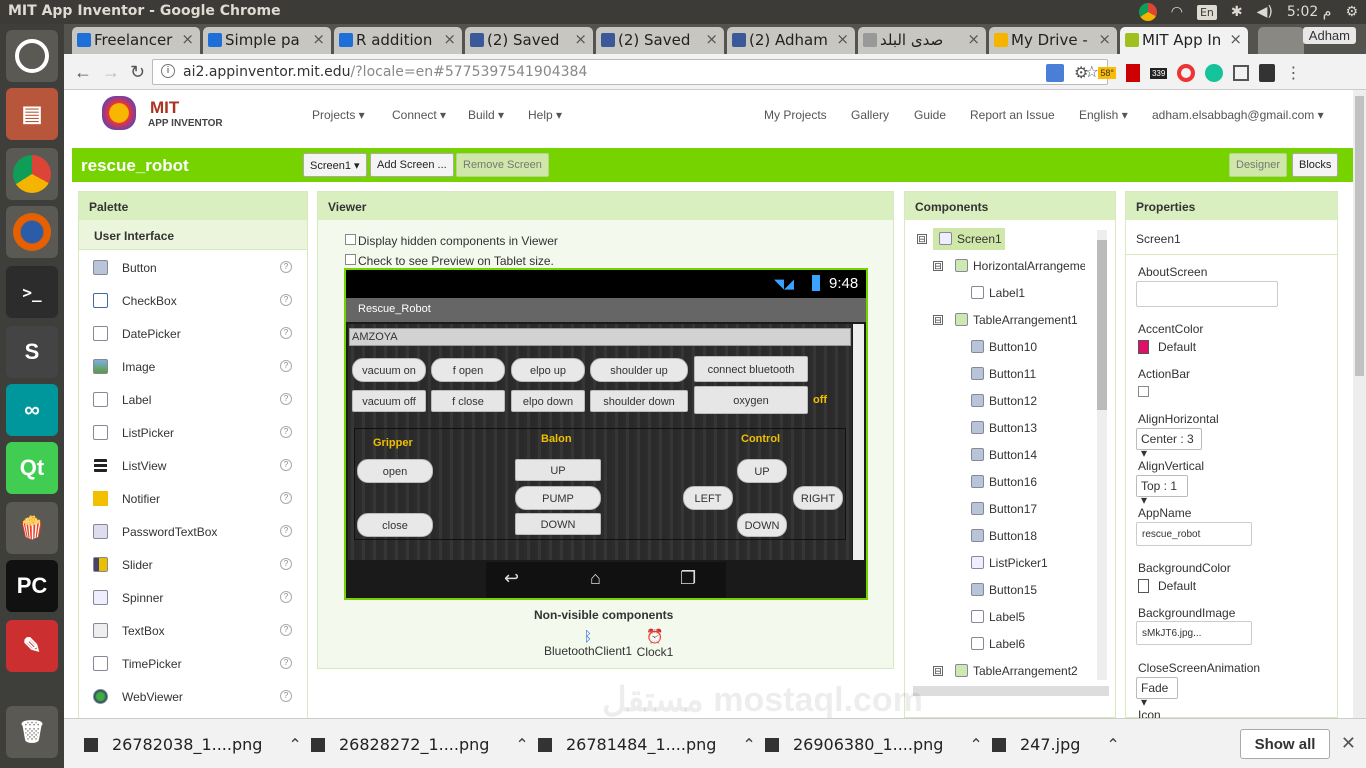  Describe the element at coordinates (1102, 455) in the screenshot. I see `components-v-scrollbar` at that location.